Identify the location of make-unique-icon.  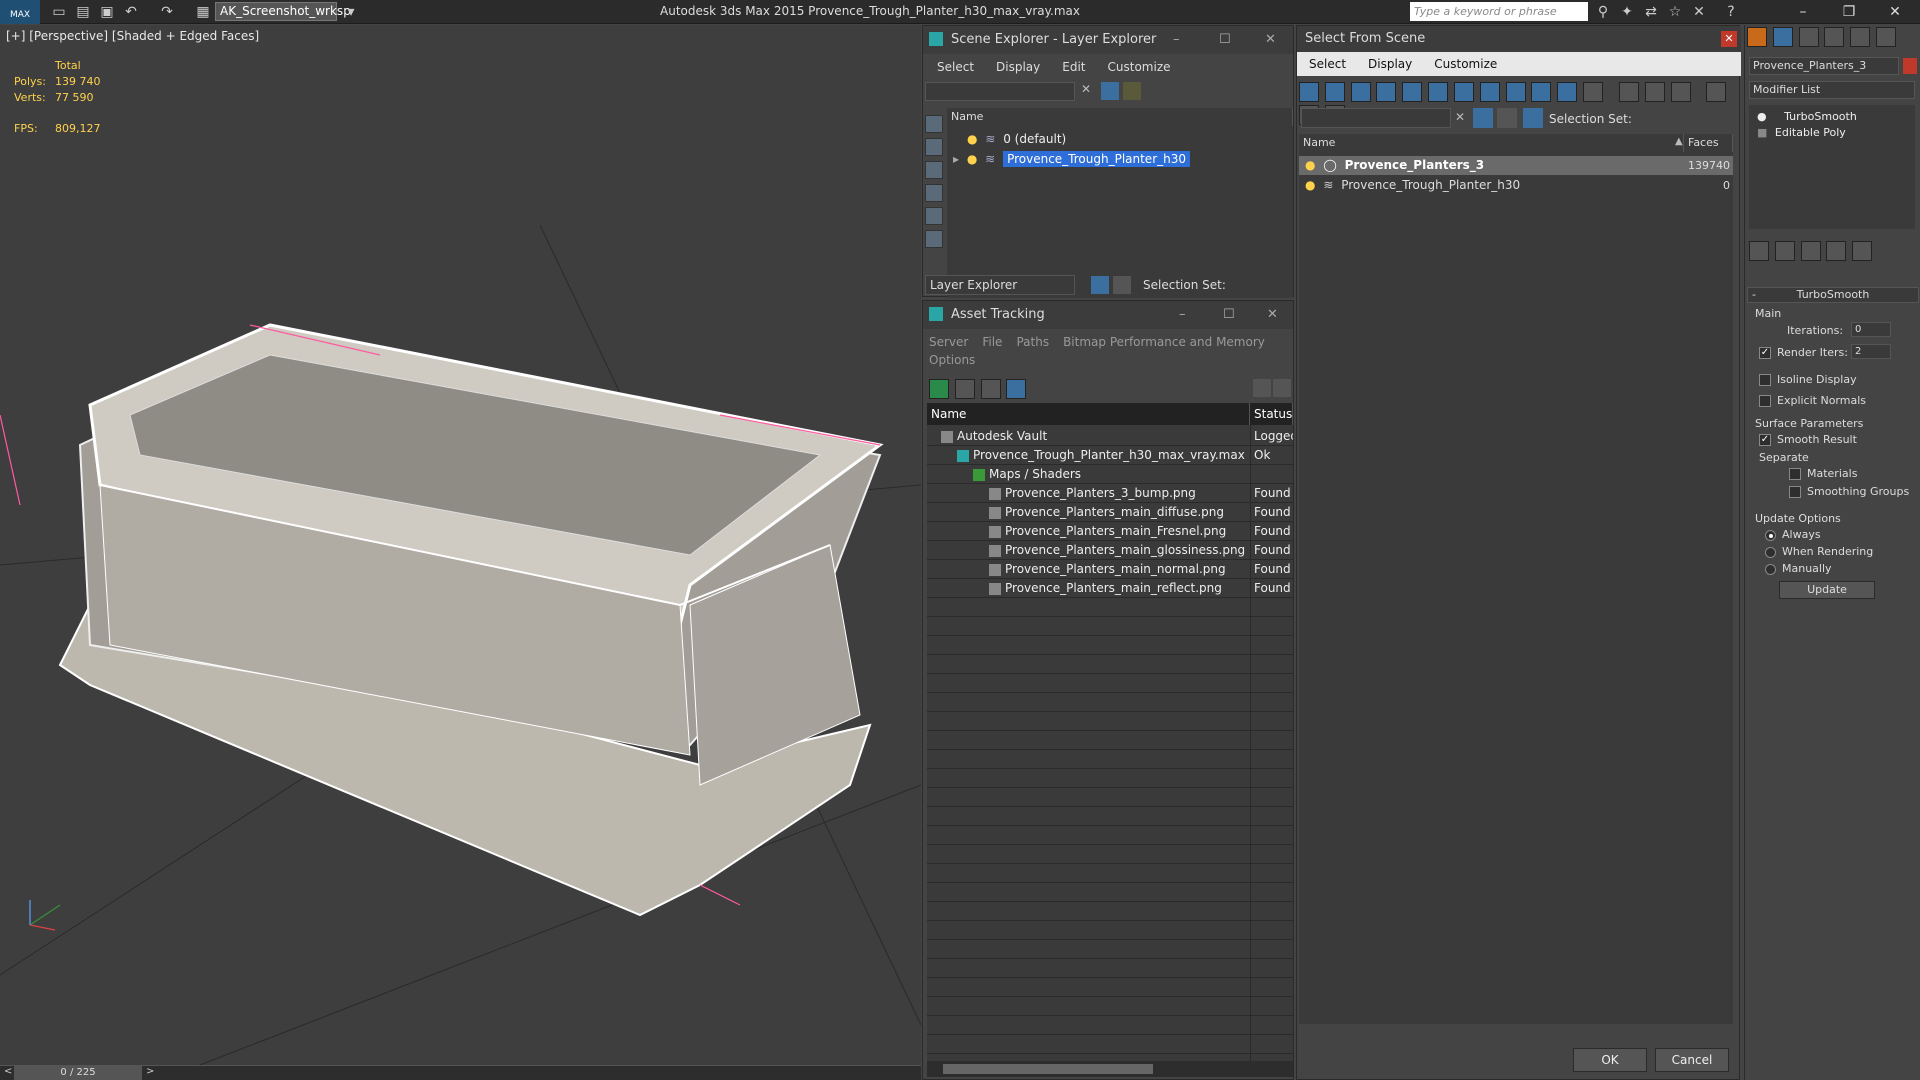
(1810, 251).